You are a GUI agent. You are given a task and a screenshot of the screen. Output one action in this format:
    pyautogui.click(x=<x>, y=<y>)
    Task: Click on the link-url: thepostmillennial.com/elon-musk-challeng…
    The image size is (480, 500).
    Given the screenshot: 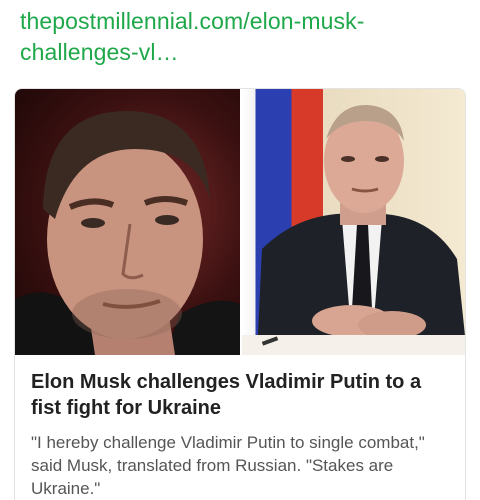 What is the action you would take?
    pyautogui.click(x=240, y=37)
    